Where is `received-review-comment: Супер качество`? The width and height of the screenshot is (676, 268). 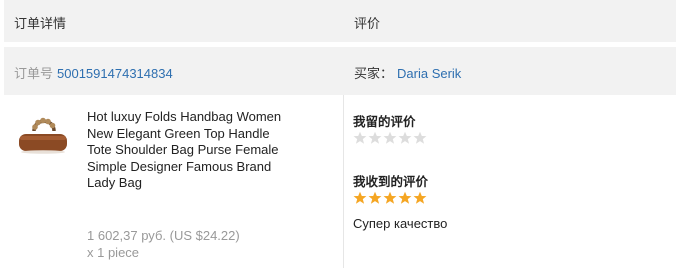 received-review-comment: Супер качество is located at coordinates (400, 223).